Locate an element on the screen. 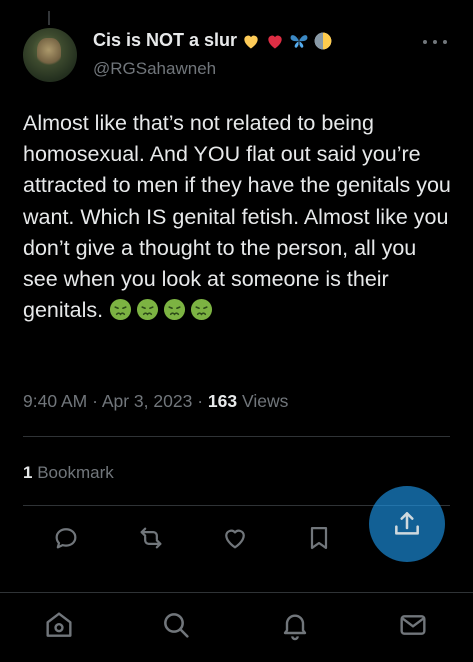  search-icon is located at coordinates (177, 626).